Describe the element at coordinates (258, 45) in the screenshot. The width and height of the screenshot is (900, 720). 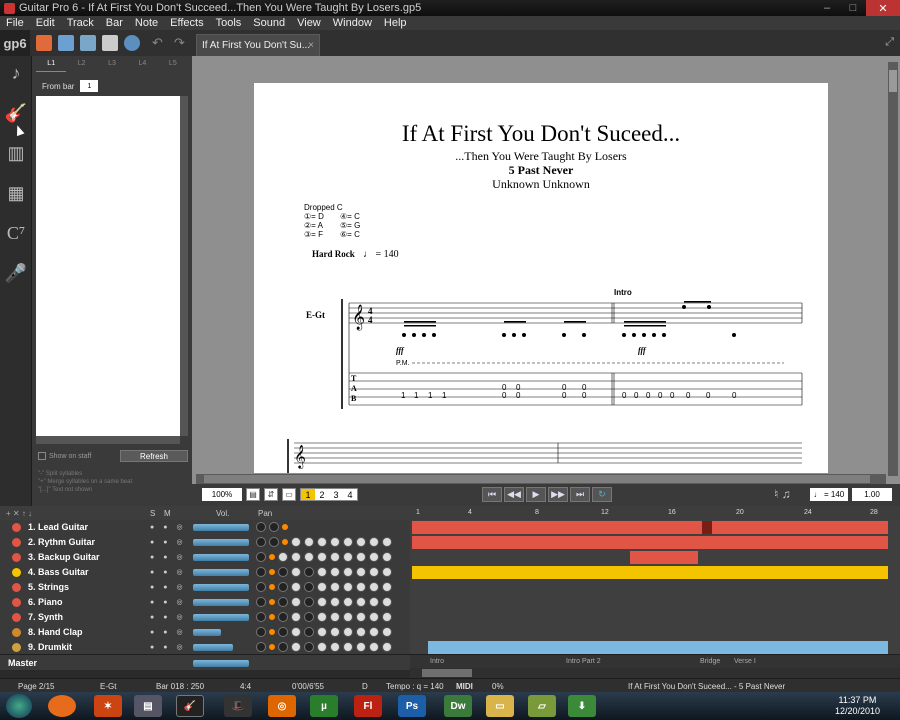
I see `document-tab: If At First You Don't Su... ×` at that location.